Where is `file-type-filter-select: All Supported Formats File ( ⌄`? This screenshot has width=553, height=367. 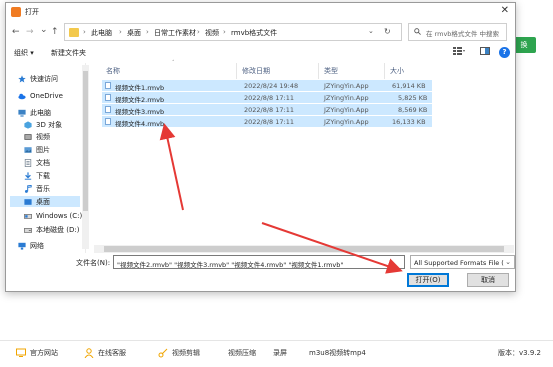 file-type-filter-select: All Supported Formats File ( ⌄ is located at coordinates (462, 262).